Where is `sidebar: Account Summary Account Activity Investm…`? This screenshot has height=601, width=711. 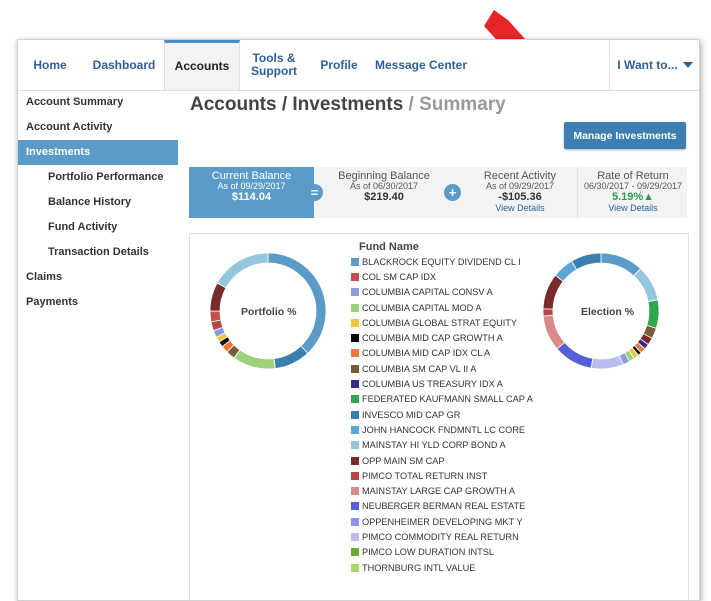
sidebar: Account Summary Account Activity Investm… is located at coordinates (98, 202).